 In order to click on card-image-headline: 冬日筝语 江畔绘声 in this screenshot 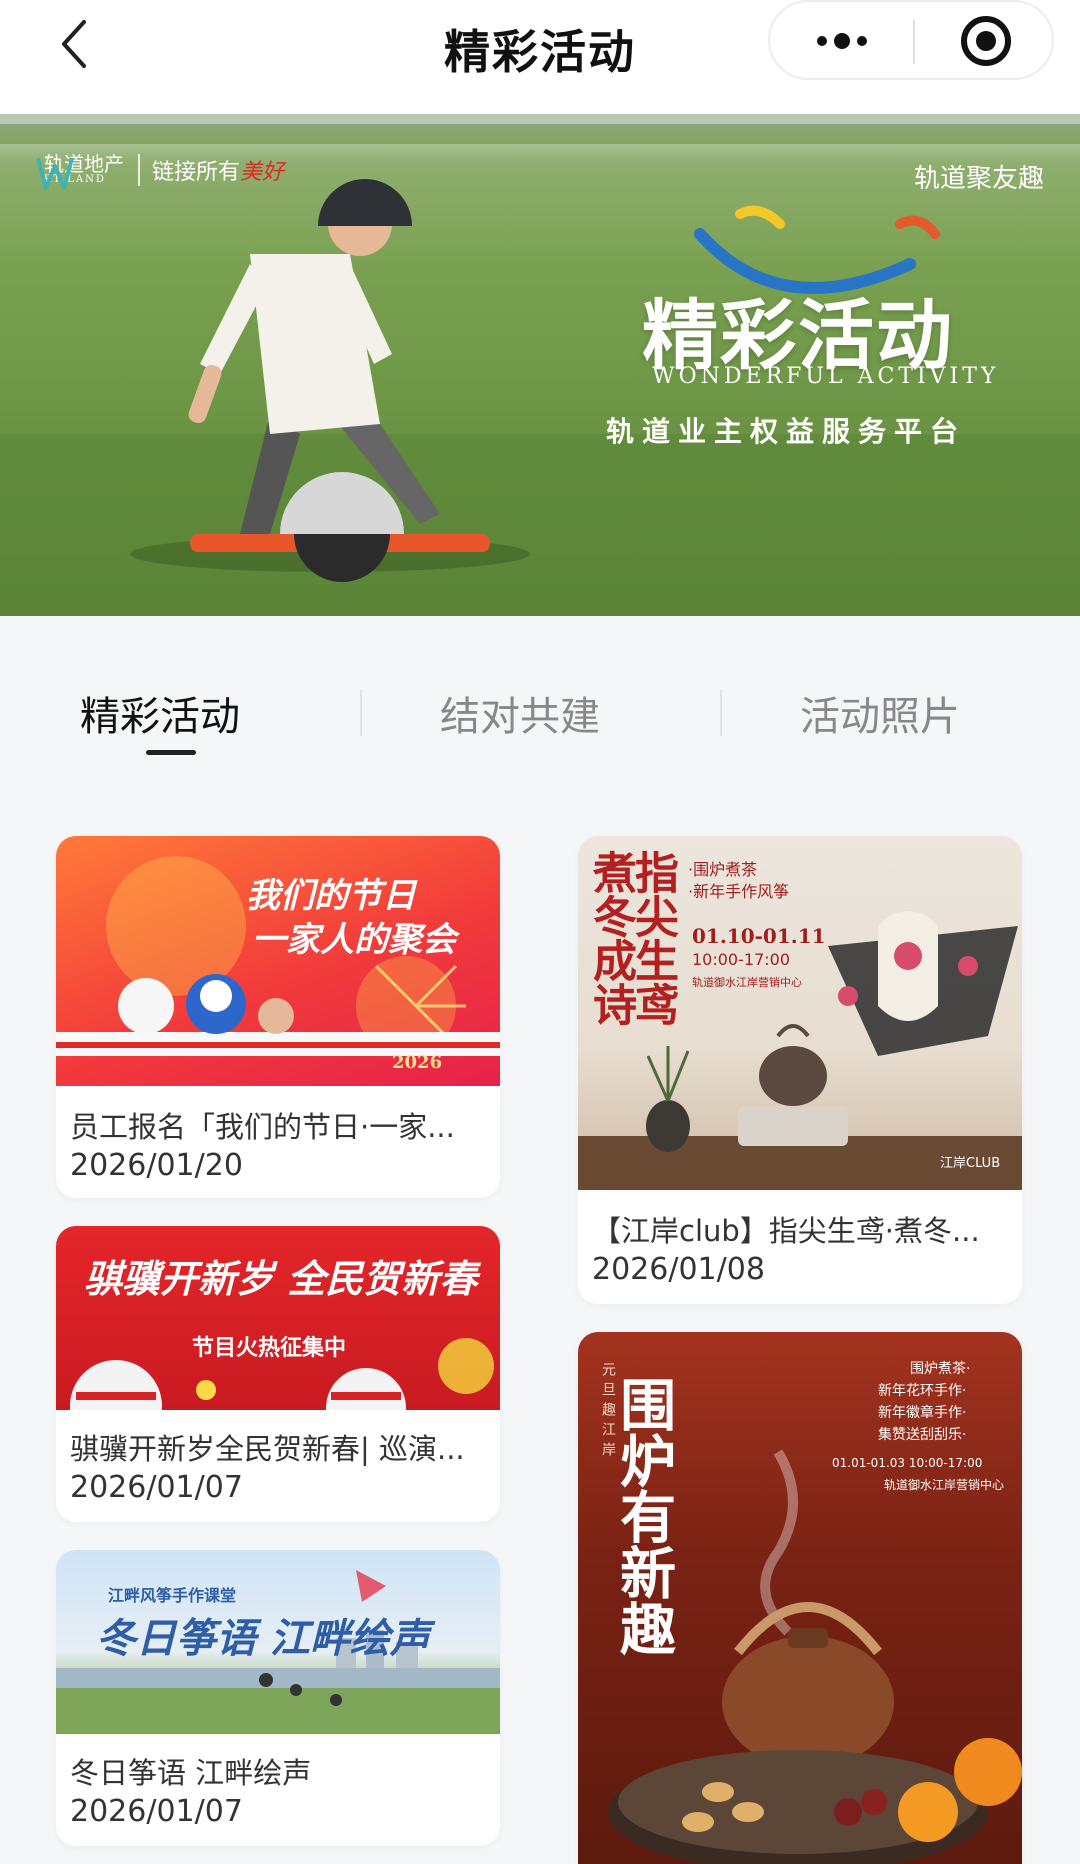, I will do `click(263, 1638)`.